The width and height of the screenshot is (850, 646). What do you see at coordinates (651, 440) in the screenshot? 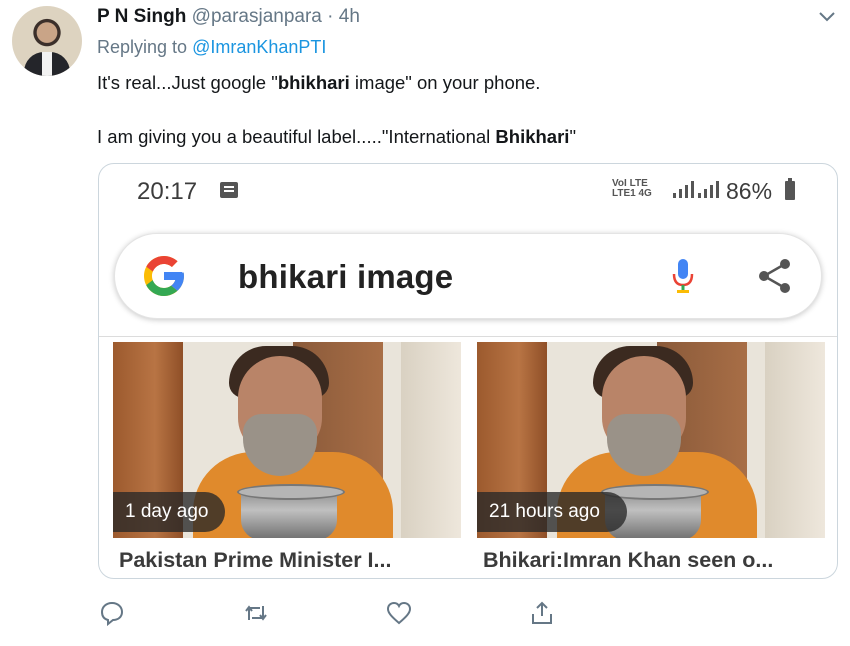
I see `result-thumbnail: 21 hours ago` at bounding box center [651, 440].